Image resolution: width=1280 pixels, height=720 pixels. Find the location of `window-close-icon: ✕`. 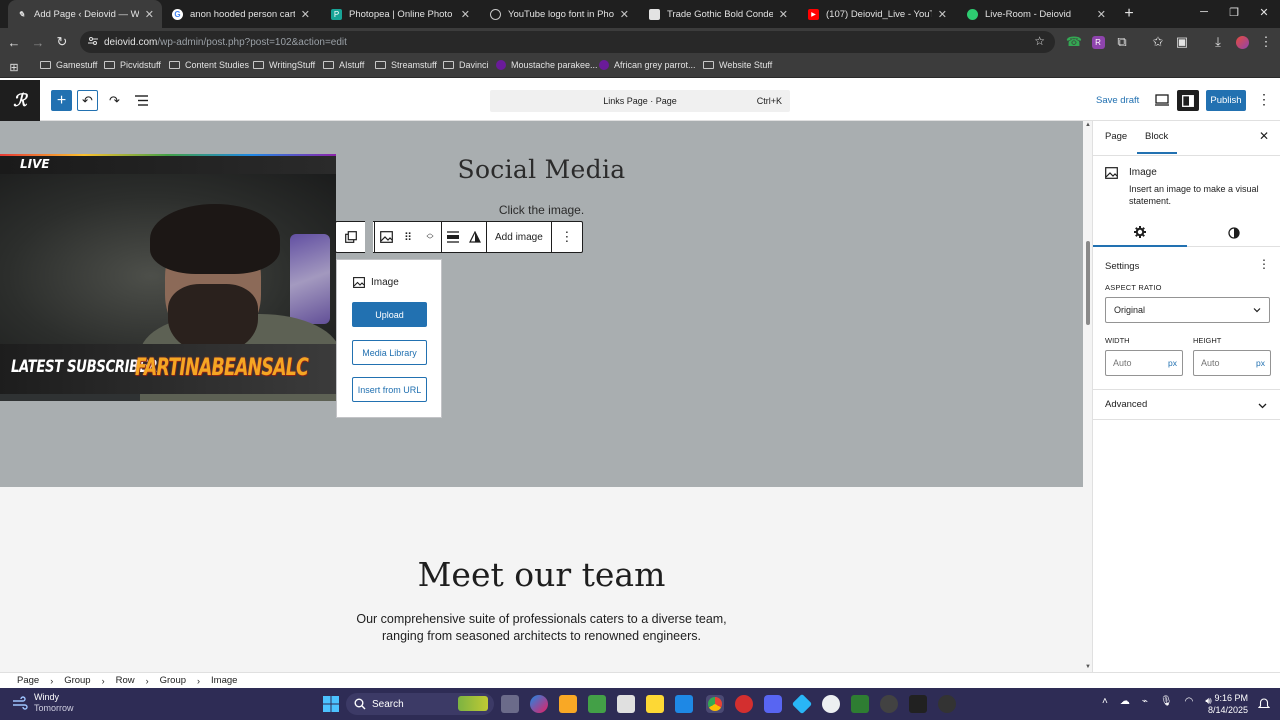

window-close-icon: ✕ is located at coordinates (1264, 12).